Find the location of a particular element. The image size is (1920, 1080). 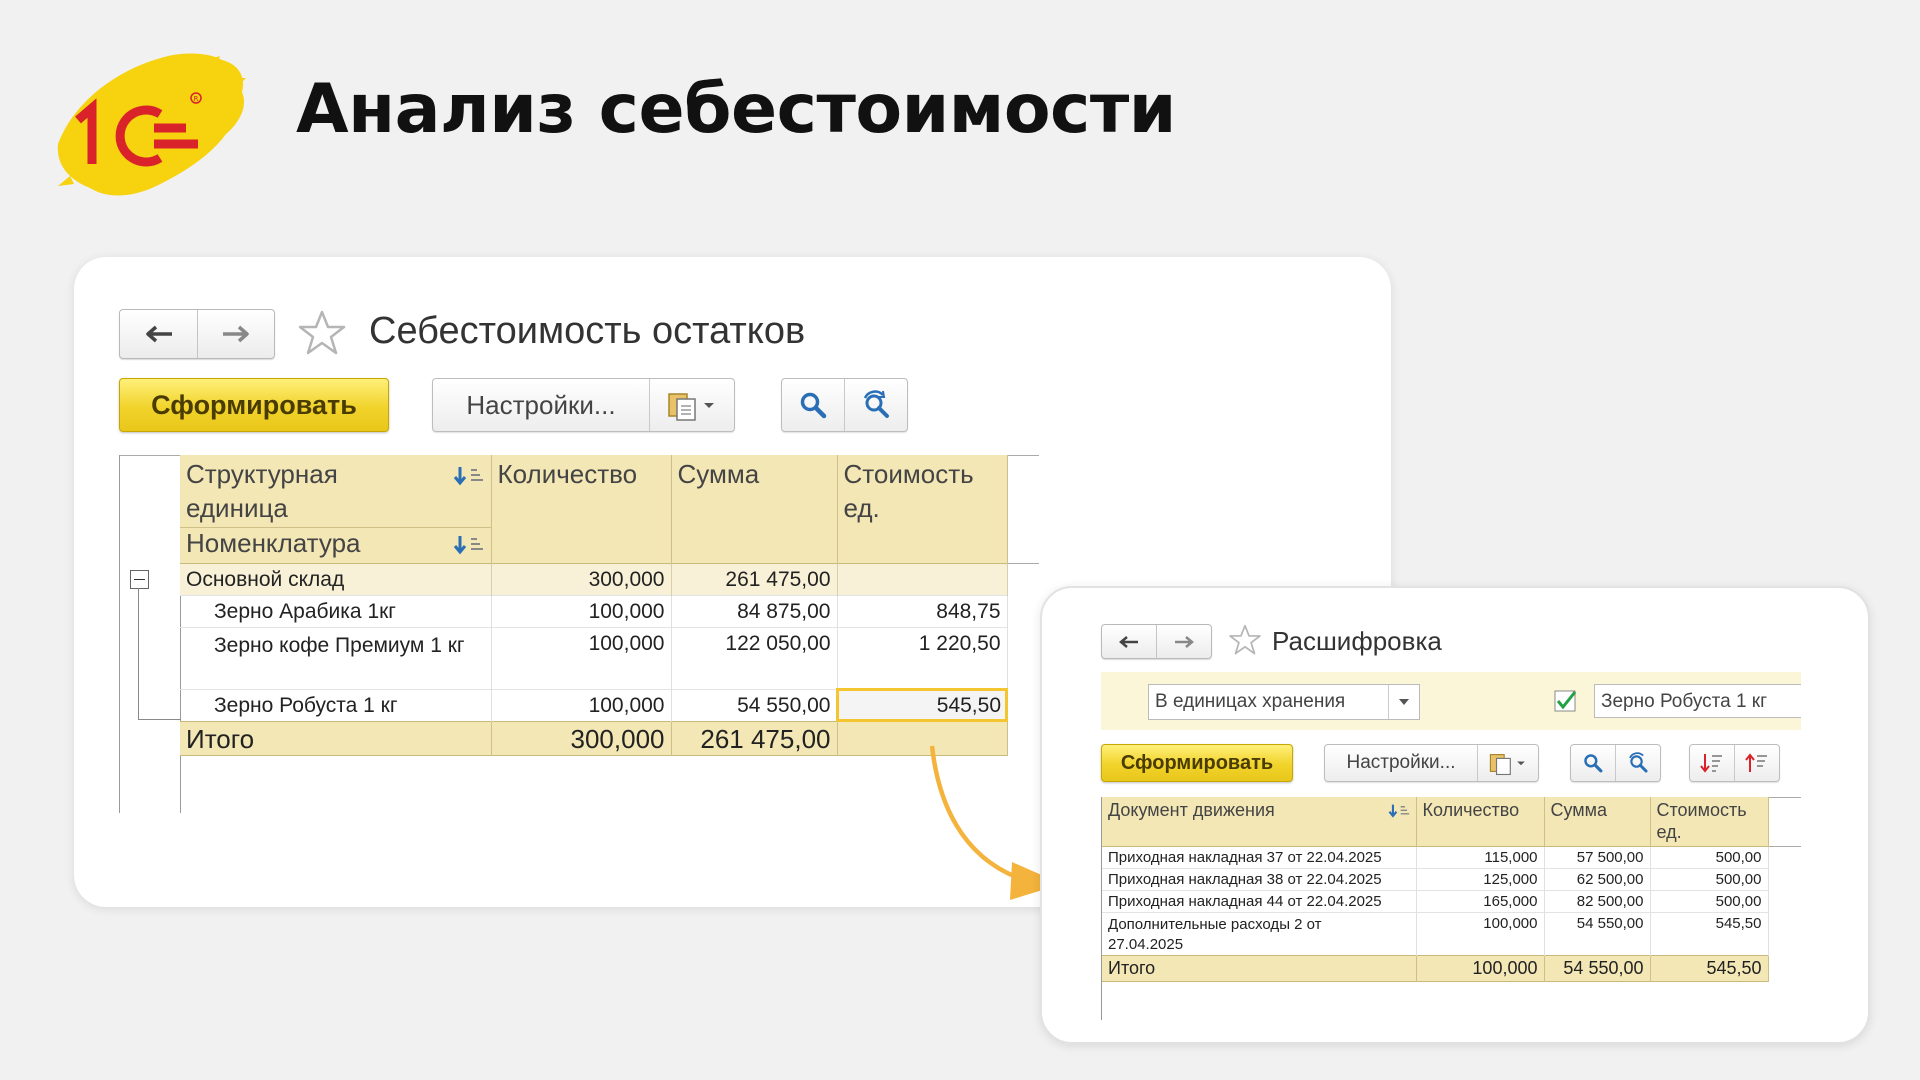

detail-generate-button: Сформировать is located at coordinates (1197, 763).